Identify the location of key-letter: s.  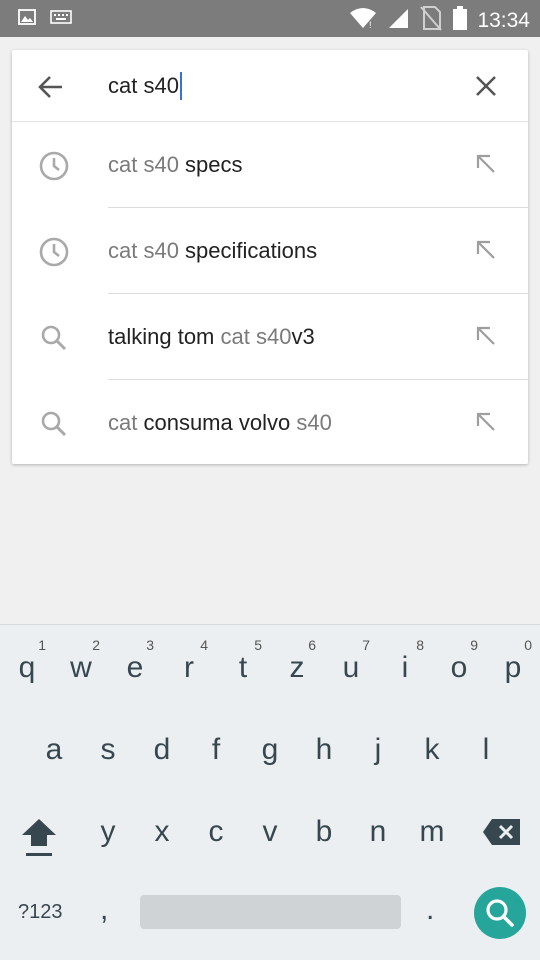
(108, 749).